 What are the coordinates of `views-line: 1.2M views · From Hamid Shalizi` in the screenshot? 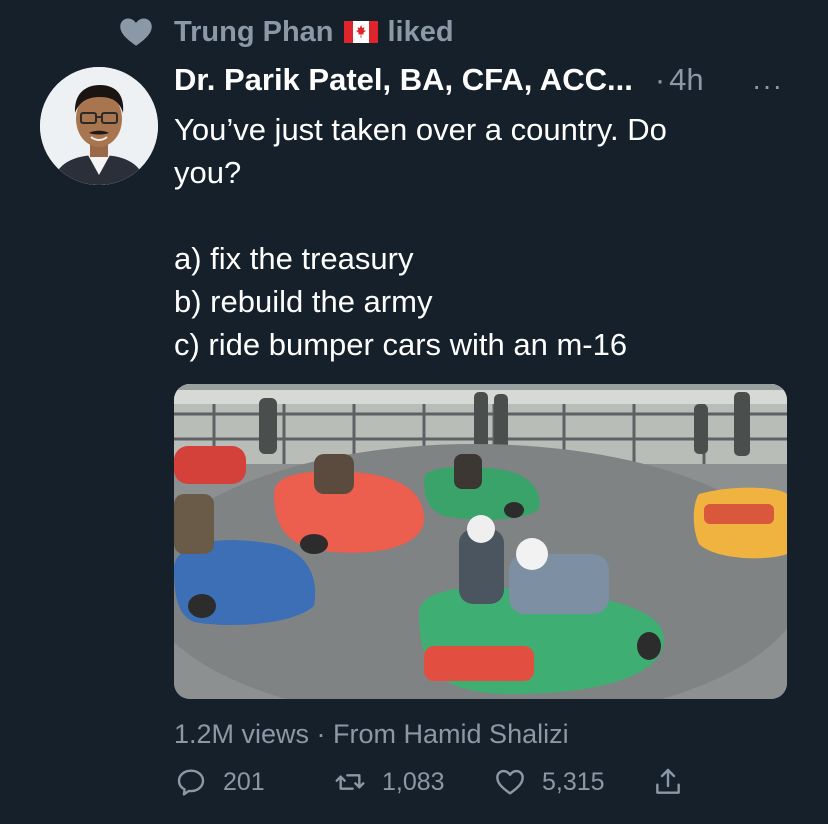 It's located at (371, 734).